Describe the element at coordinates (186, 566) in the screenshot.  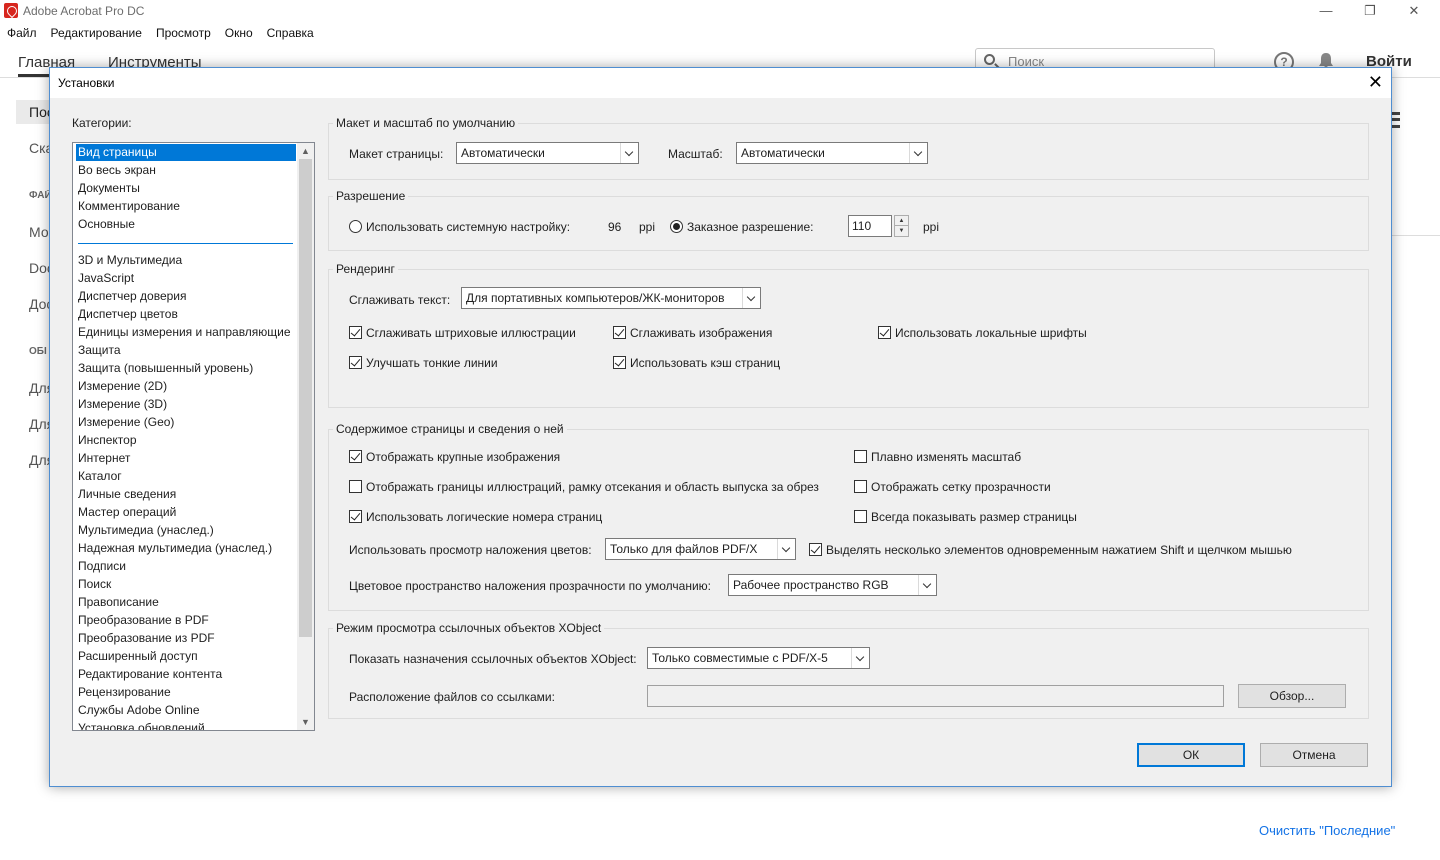
I see `category-item: Подписи` at that location.